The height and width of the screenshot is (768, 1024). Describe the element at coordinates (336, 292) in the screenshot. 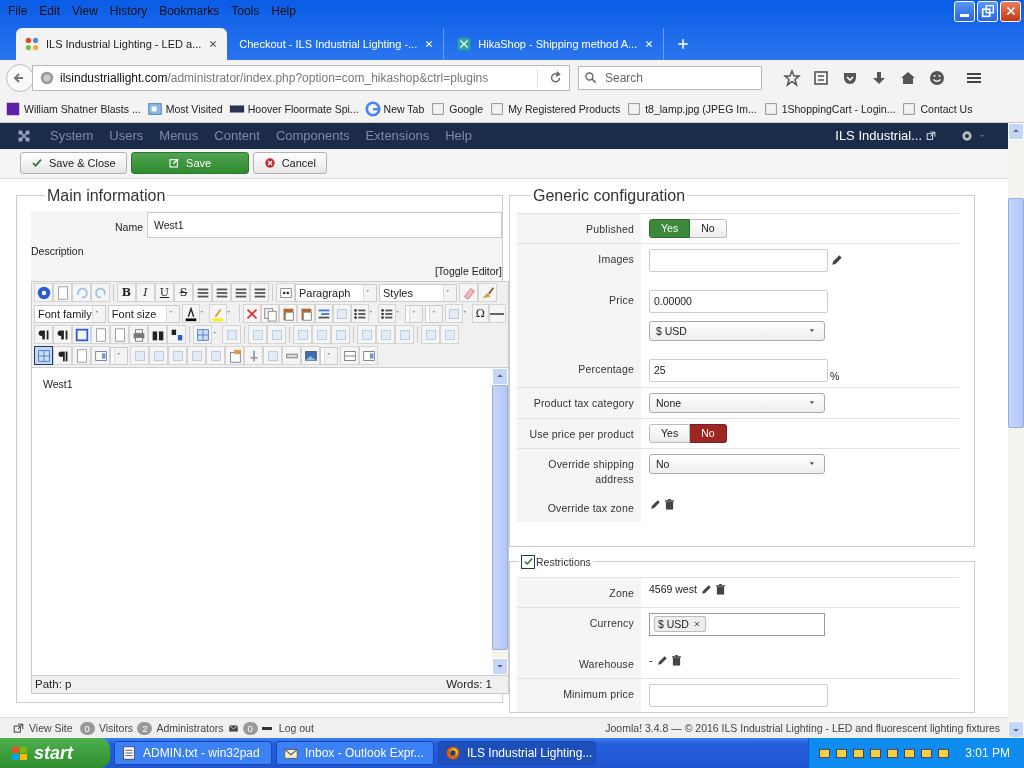

I see `editor-select: Paragraph` at that location.